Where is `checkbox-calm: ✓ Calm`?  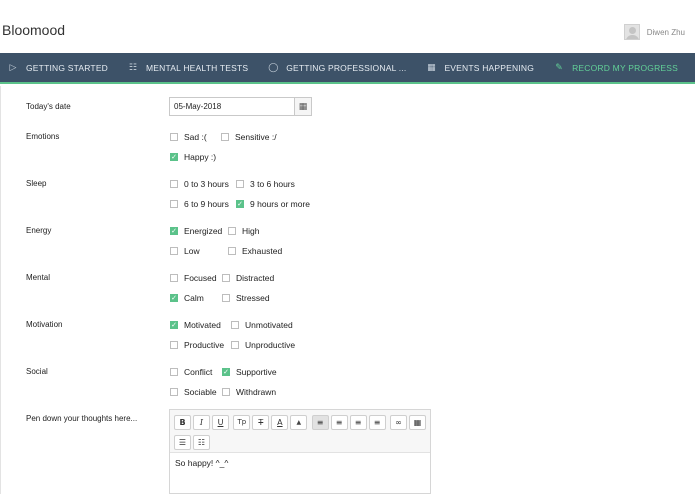
checkbox-calm: ✓ Calm is located at coordinates (187, 298).